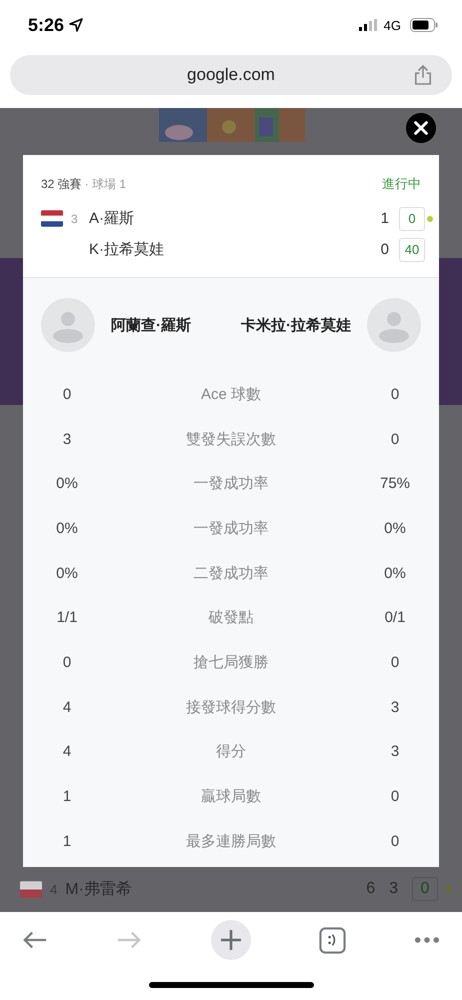 The image size is (462, 1000). Describe the element at coordinates (231, 75) in the screenshot. I see `address-bar: google.com` at that location.